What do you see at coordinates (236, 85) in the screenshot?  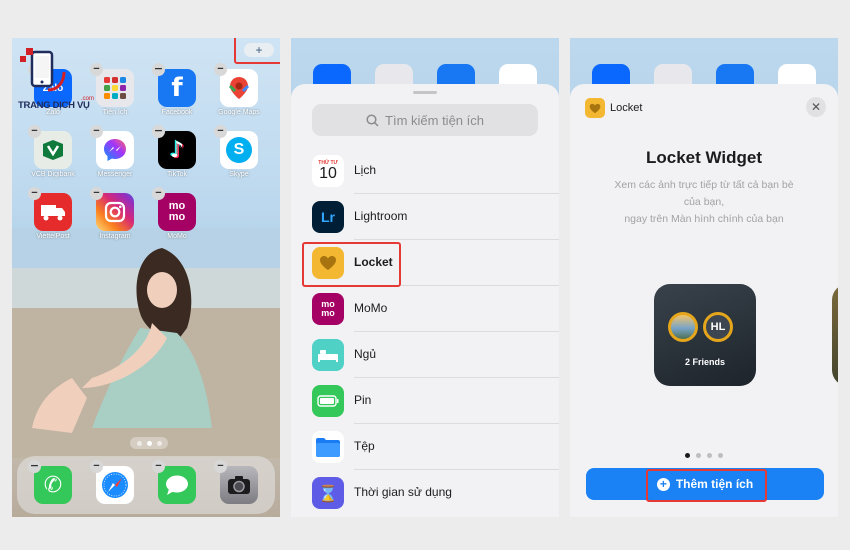 I see `google-maps-icon: −` at bounding box center [236, 85].